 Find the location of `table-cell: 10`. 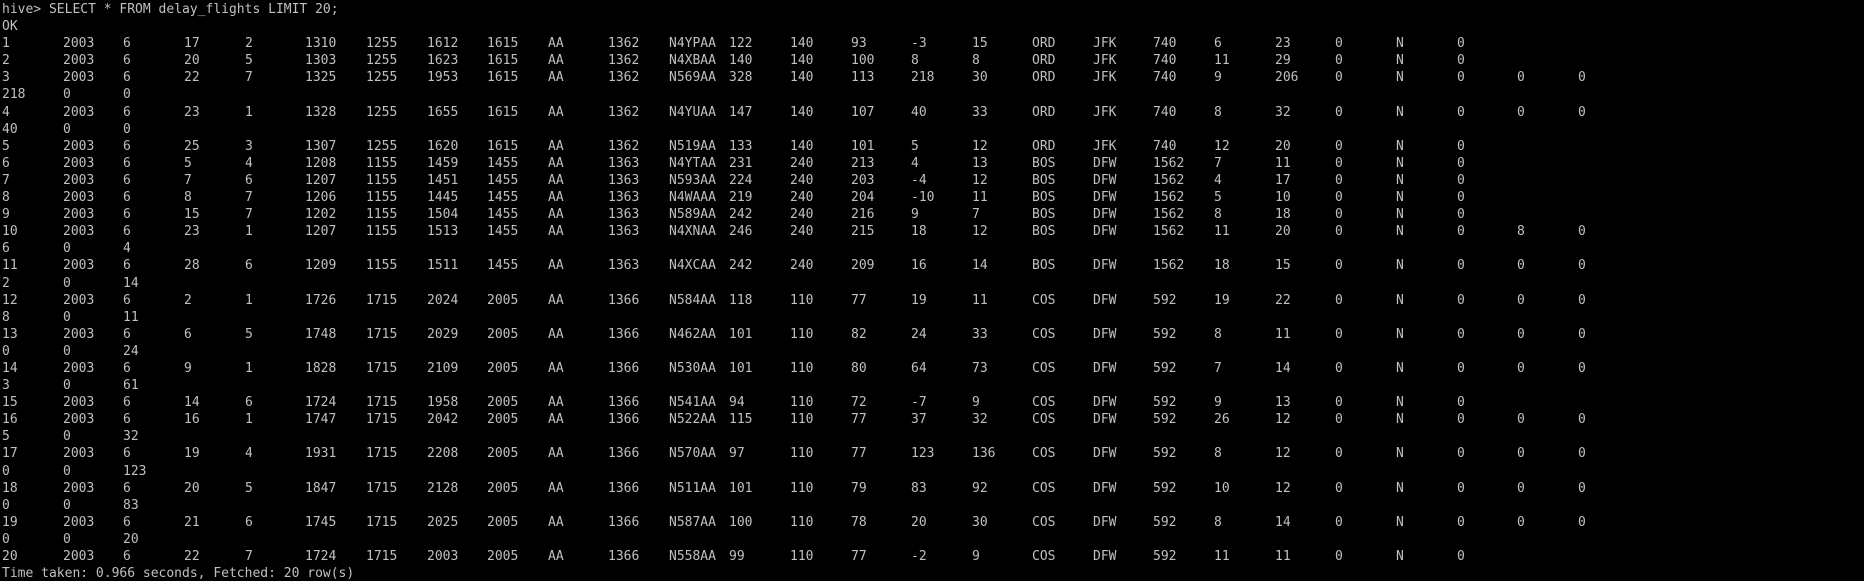

table-cell: 10 is located at coordinates (1283, 198).